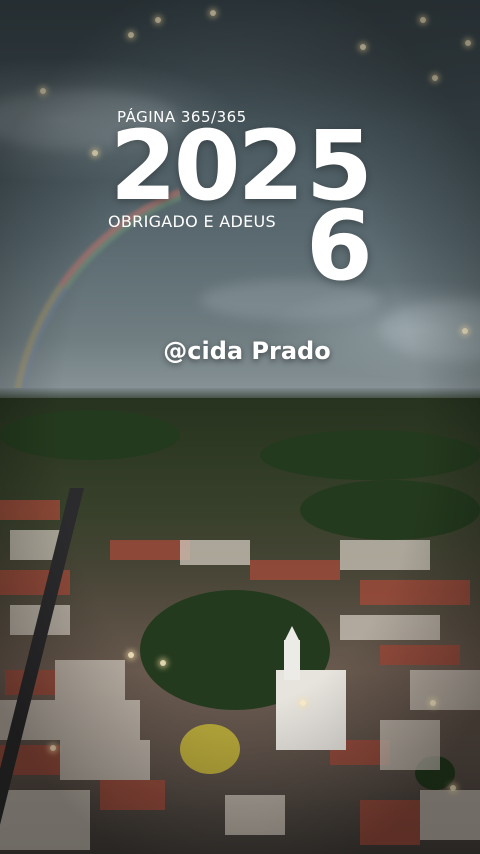 The image size is (480, 854). What do you see at coordinates (292, 634) in the screenshot?
I see `church-spire` at bounding box center [292, 634].